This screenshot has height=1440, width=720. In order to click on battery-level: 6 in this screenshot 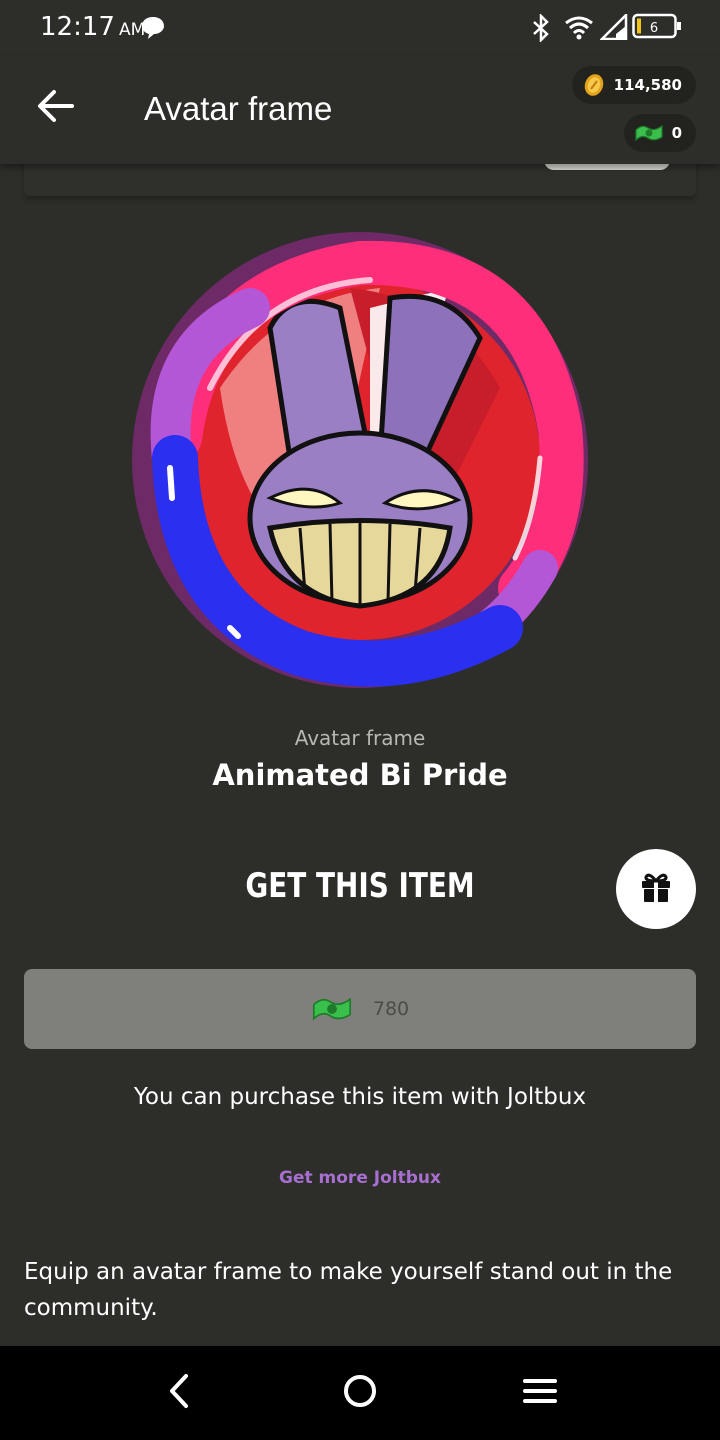, I will do `click(654, 28)`.